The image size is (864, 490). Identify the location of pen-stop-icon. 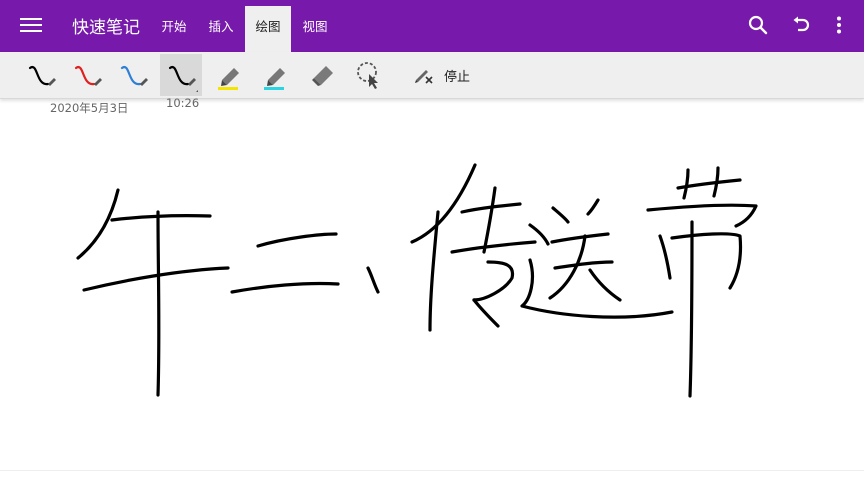
(424, 77).